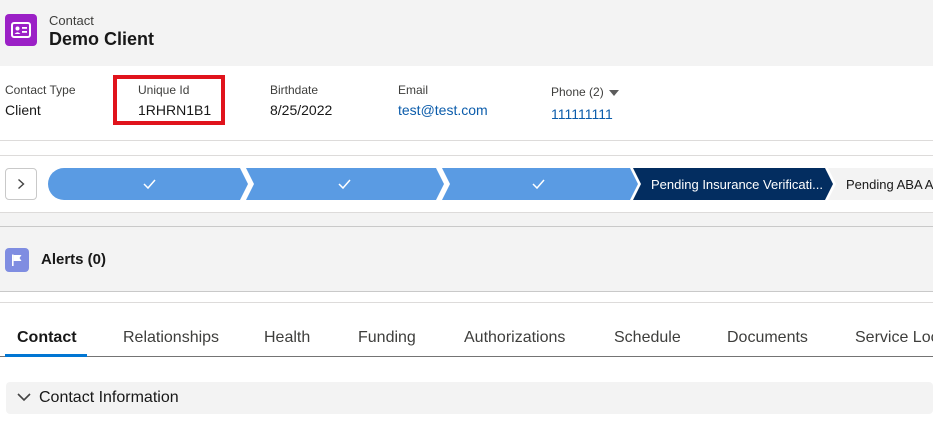 The width and height of the screenshot is (933, 424). What do you see at coordinates (169, 100) in the screenshot?
I see `highlight-box` at bounding box center [169, 100].